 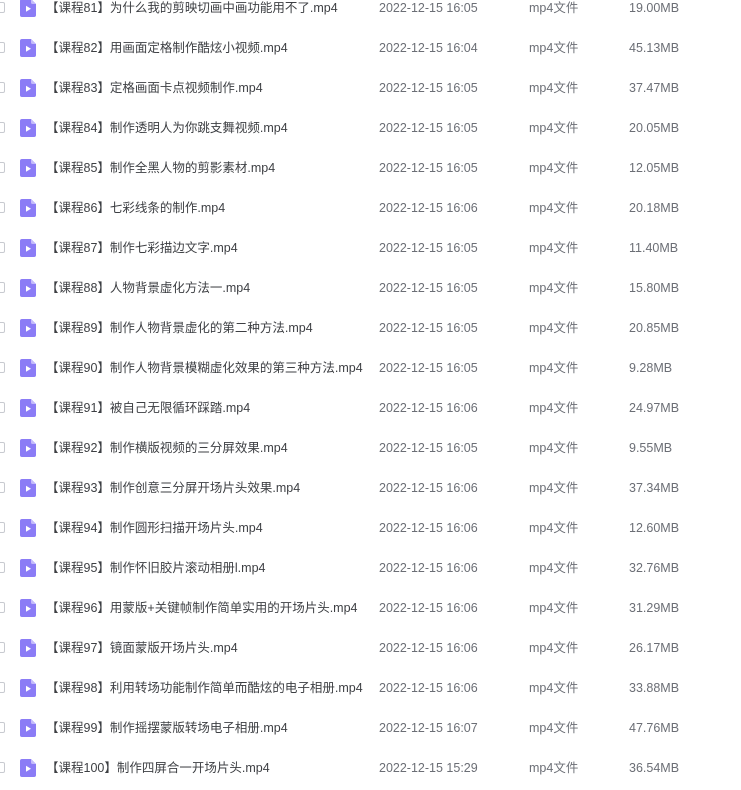 What do you see at coordinates (654, 488) in the screenshot?
I see `file-size: 37.34MB` at bounding box center [654, 488].